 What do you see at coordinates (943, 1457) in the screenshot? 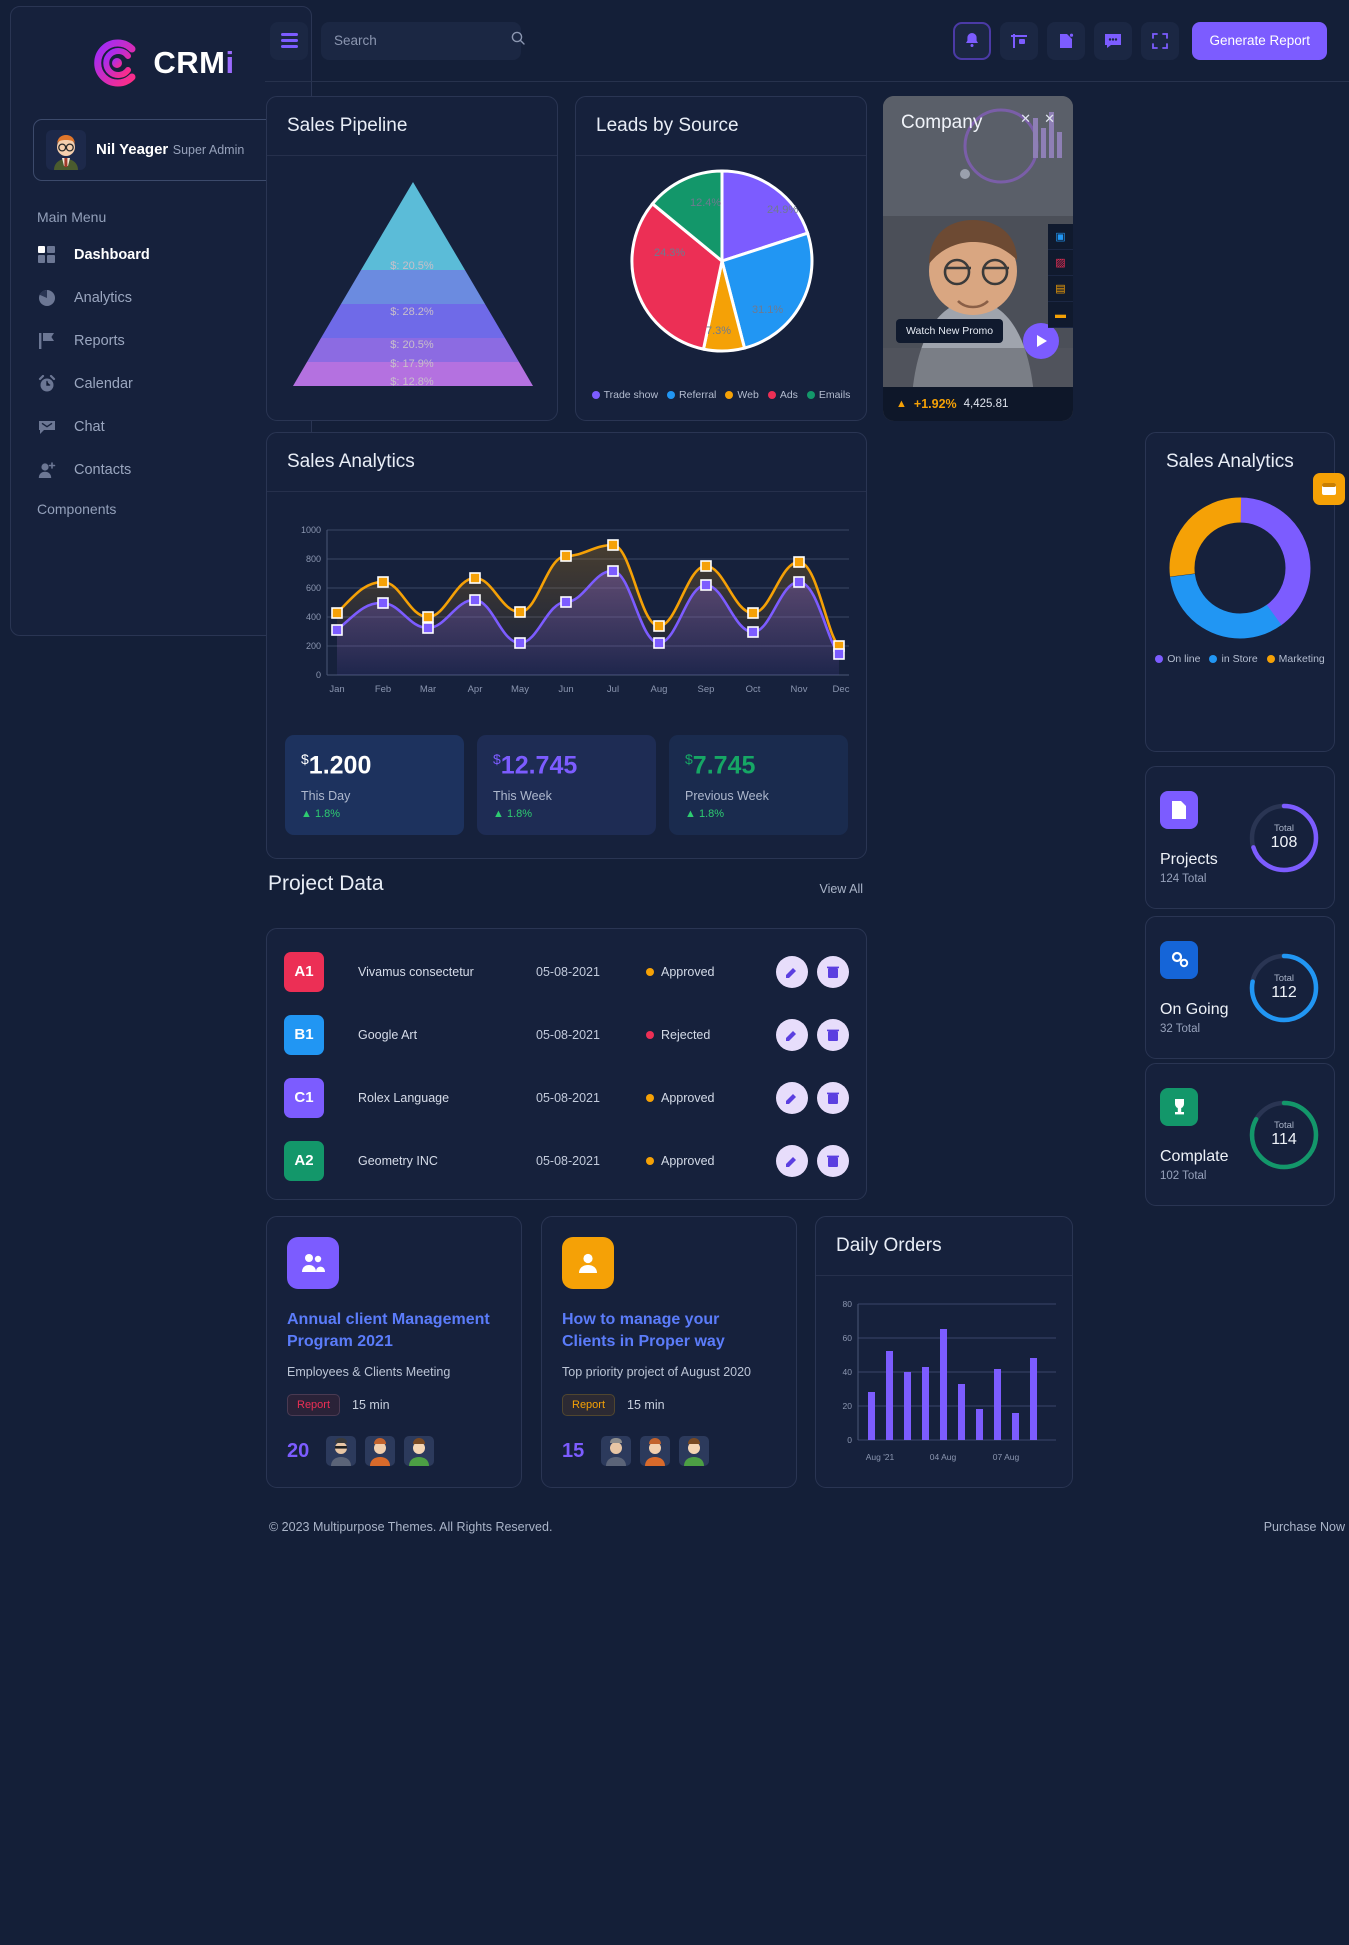
I see `x-axis-tick: 04 Aug` at bounding box center [943, 1457].